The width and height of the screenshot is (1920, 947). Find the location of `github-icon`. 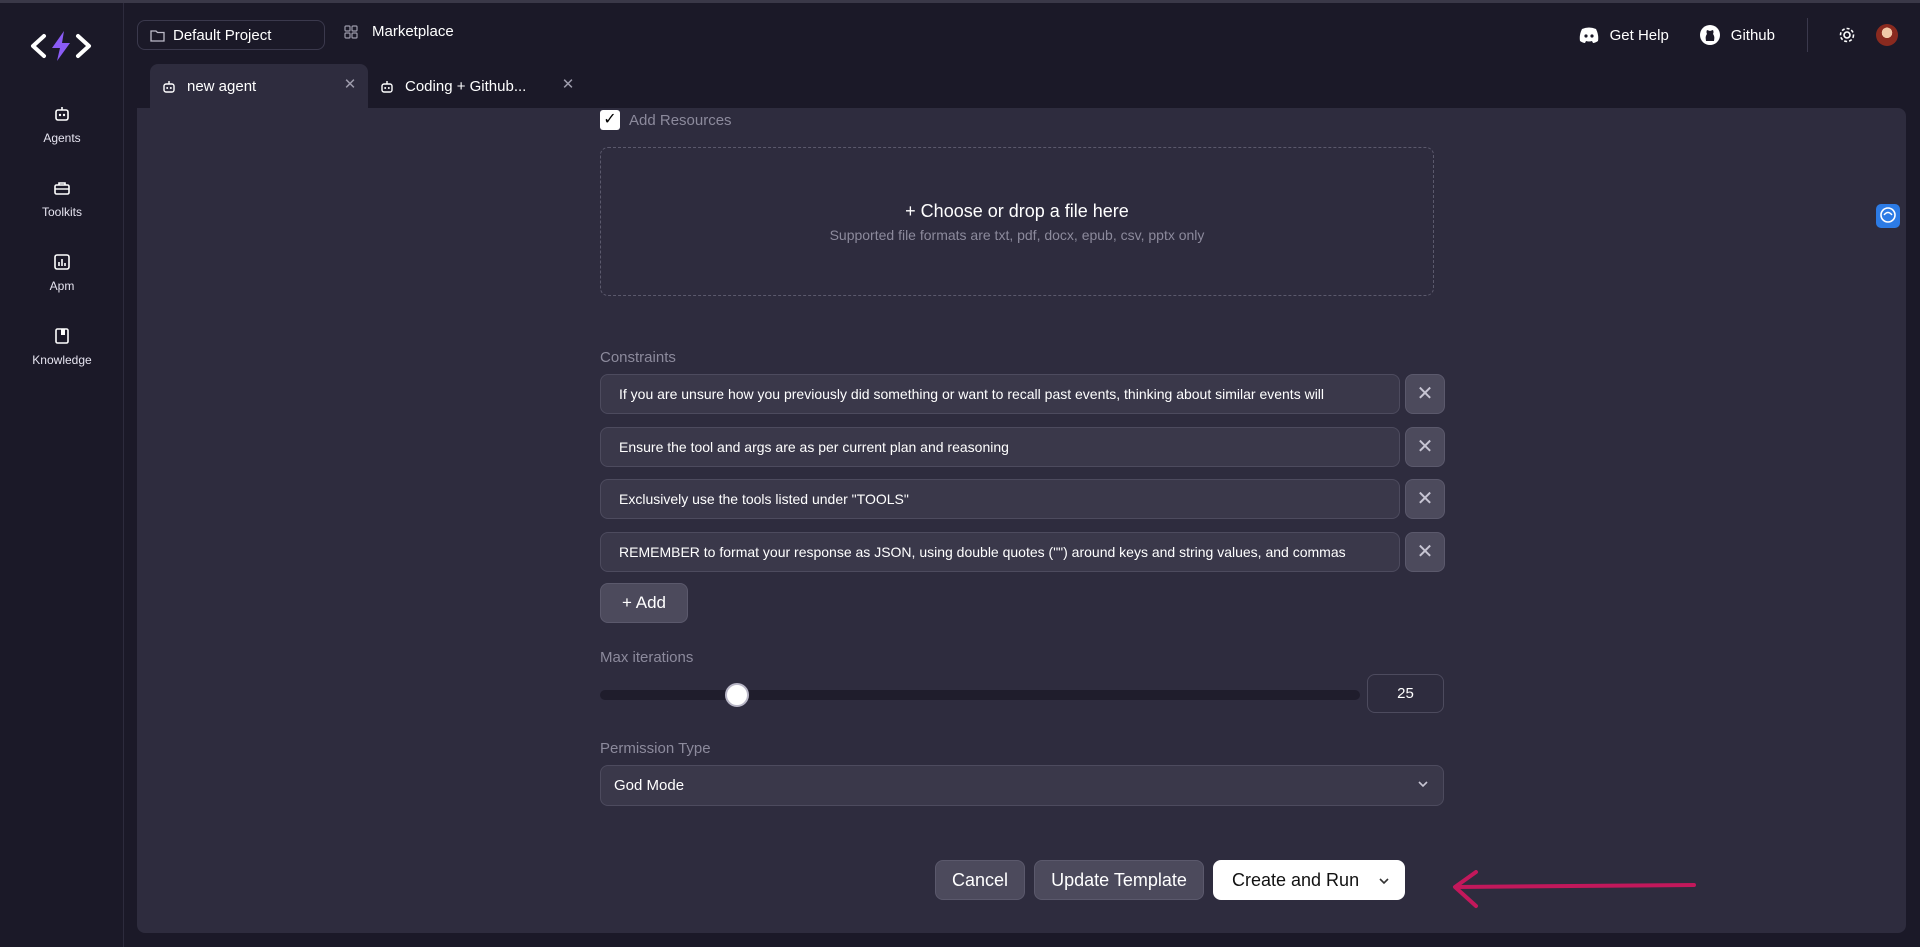

github-icon is located at coordinates (1709, 35).